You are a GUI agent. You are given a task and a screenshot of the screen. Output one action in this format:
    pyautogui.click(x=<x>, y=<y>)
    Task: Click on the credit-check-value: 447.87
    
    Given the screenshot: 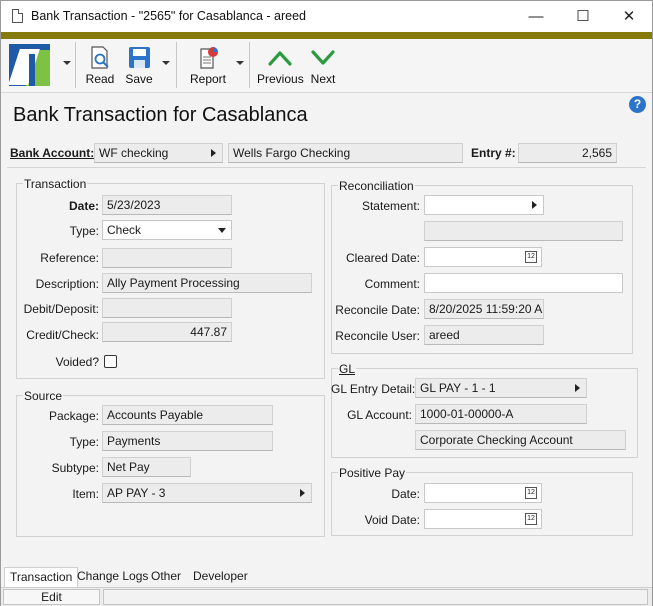 What is the action you would take?
    pyautogui.click(x=208, y=332)
    